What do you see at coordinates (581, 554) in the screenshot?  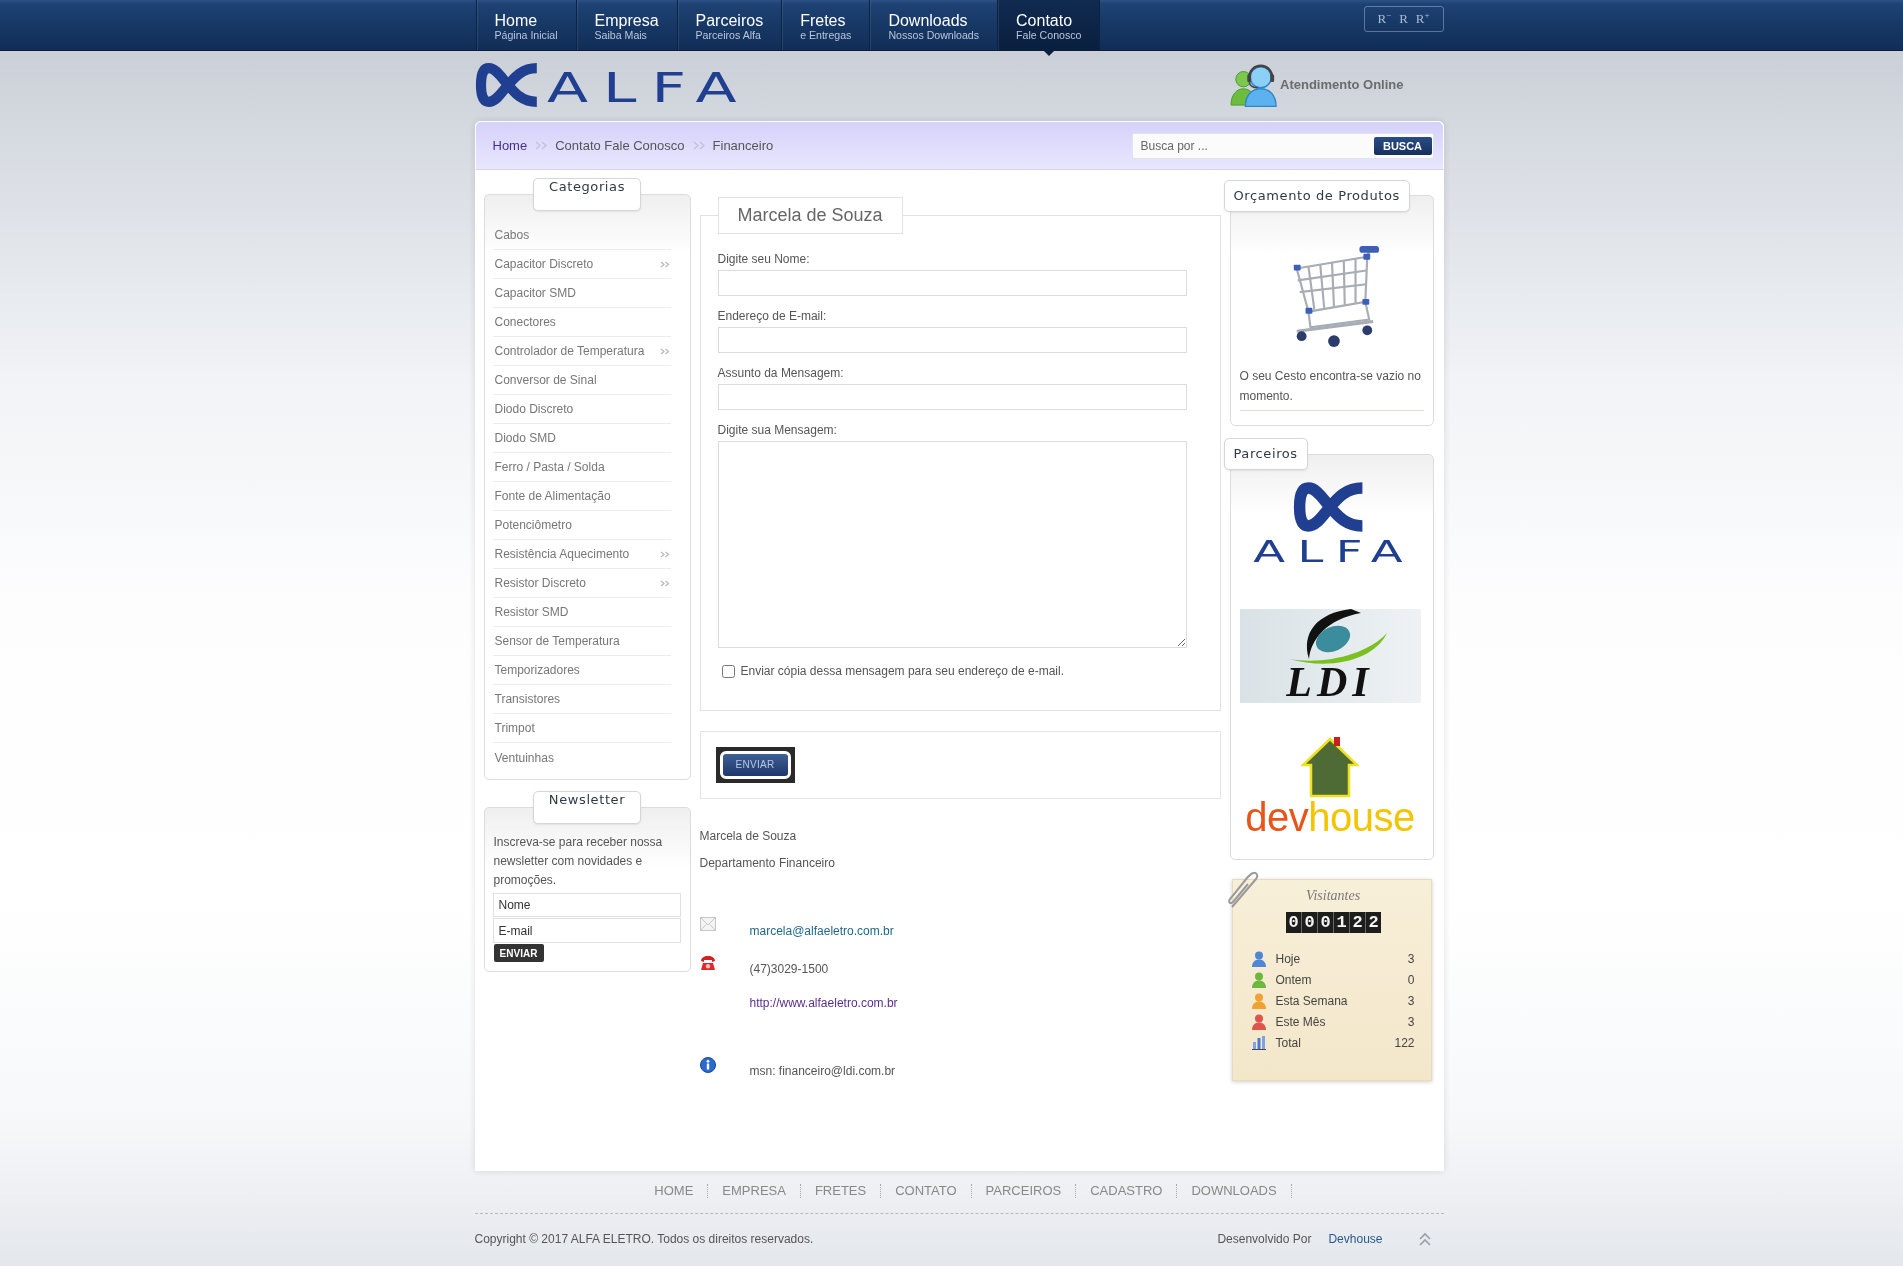 I see `category-link: Resistência Aquecimento` at bounding box center [581, 554].